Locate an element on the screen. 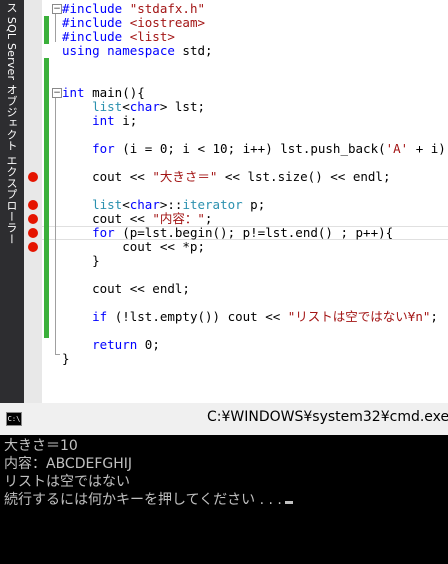 This screenshot has height=564, width=448. console-text: 続行するには何かキーを押してください . . . is located at coordinates (143, 500).